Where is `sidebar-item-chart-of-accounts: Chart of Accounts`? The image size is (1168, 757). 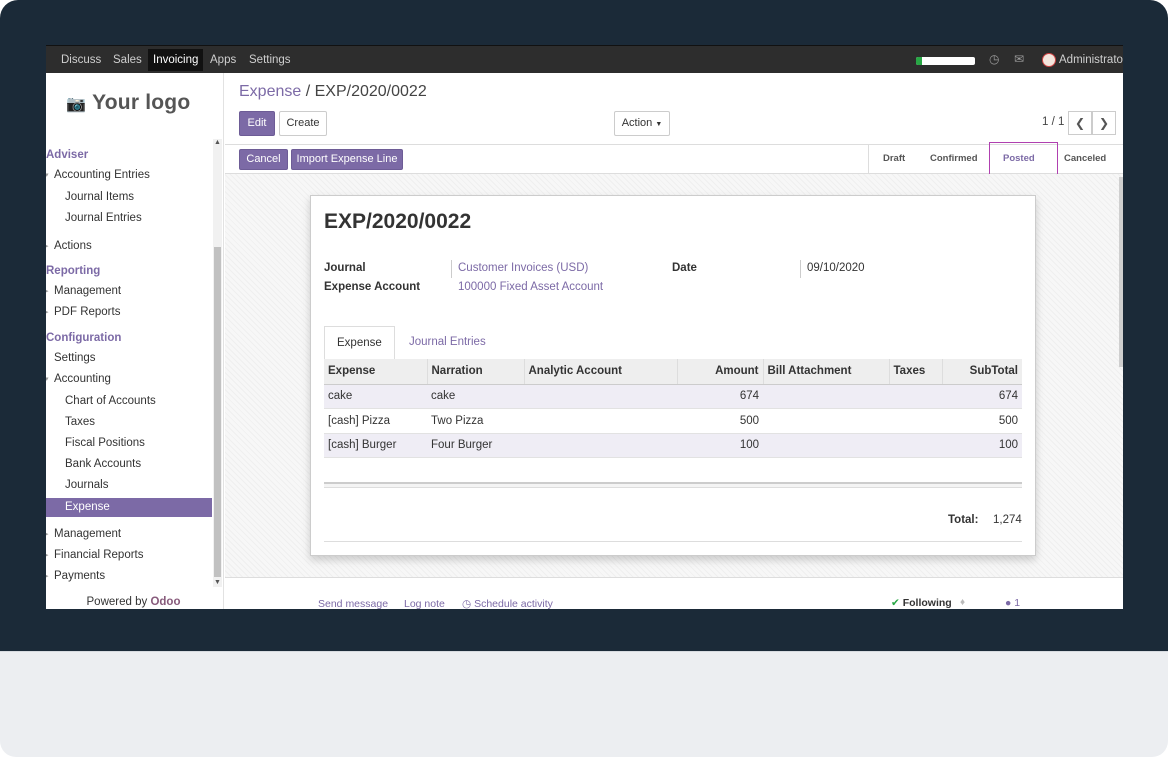
sidebar-item-chart-of-accounts: Chart of Accounts is located at coordinates (129, 401).